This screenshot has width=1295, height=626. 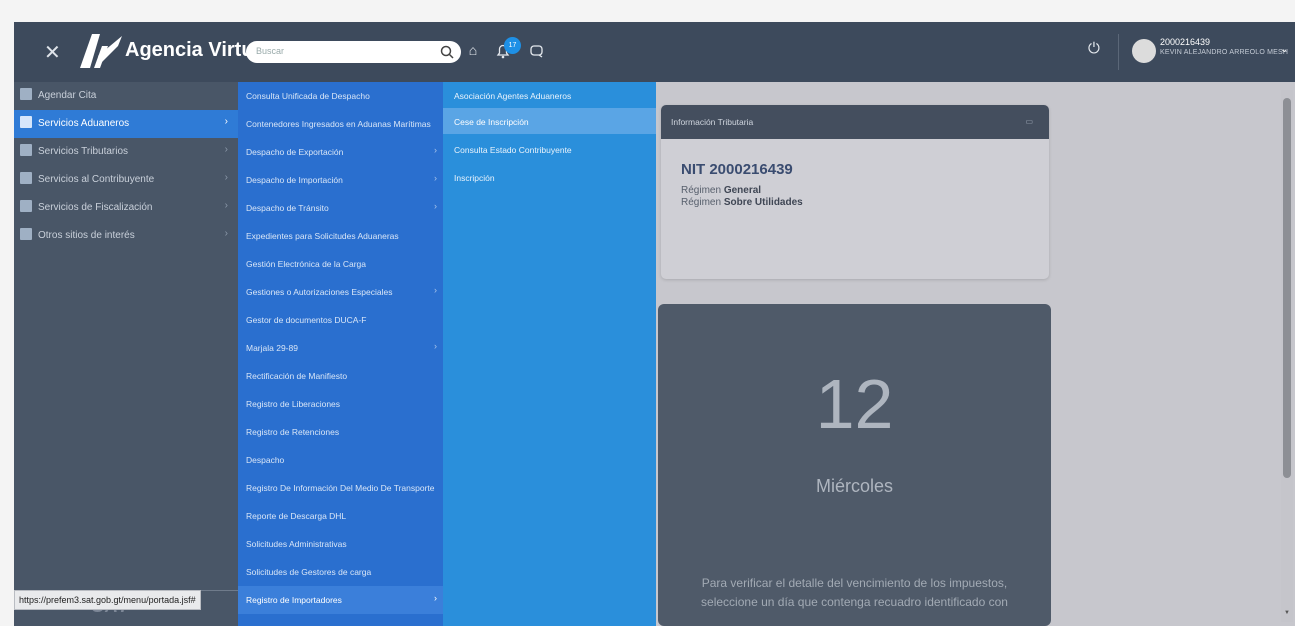 What do you see at coordinates (96, 179) in the screenshot?
I see `sidebar-item-label: Servicios al Contribuyente` at bounding box center [96, 179].